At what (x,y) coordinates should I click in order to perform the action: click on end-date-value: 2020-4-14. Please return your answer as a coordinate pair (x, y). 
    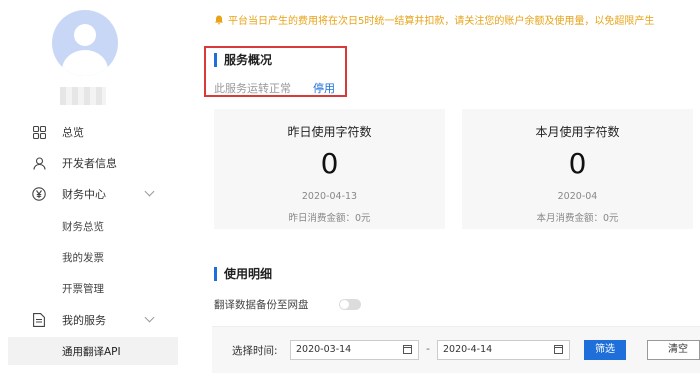
    Looking at the image, I should click on (468, 349).